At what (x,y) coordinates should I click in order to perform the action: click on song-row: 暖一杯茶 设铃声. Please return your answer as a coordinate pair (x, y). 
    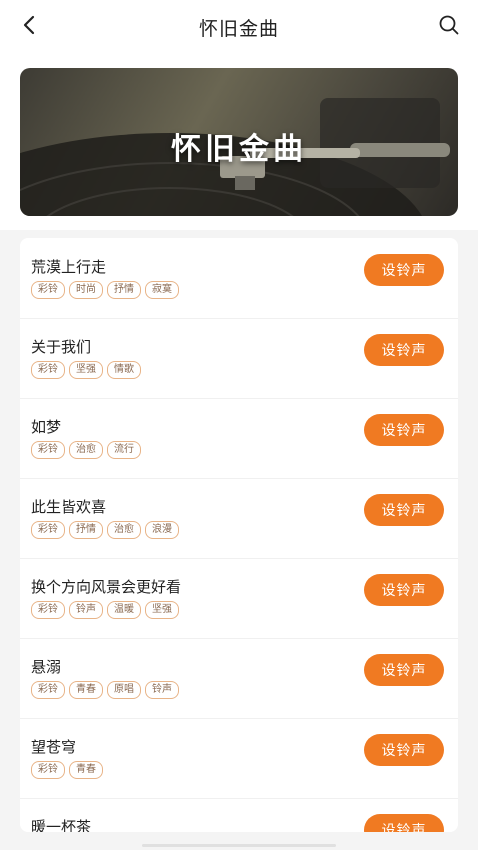
    Looking at the image, I should click on (239, 815).